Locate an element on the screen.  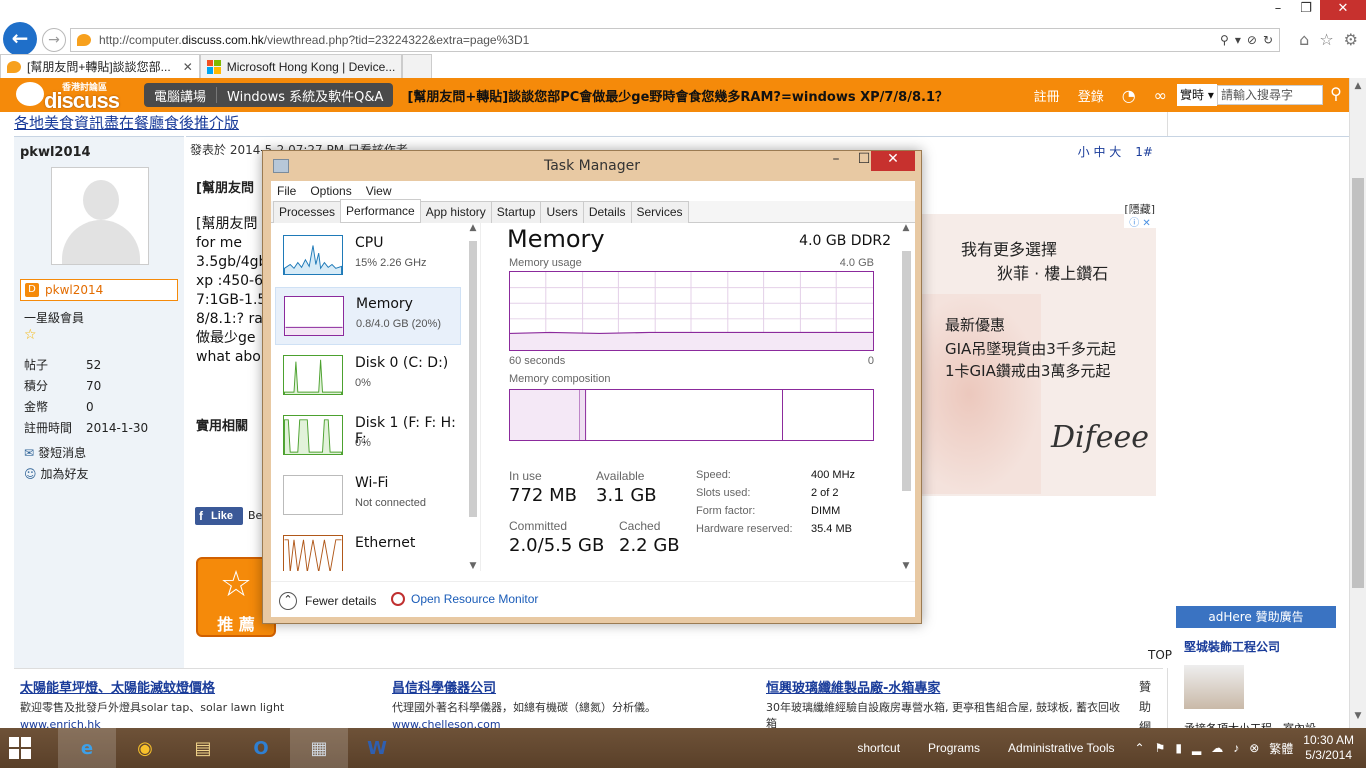
show-hidden-icons-icon: ⌃ is located at coordinates (1140, 748).